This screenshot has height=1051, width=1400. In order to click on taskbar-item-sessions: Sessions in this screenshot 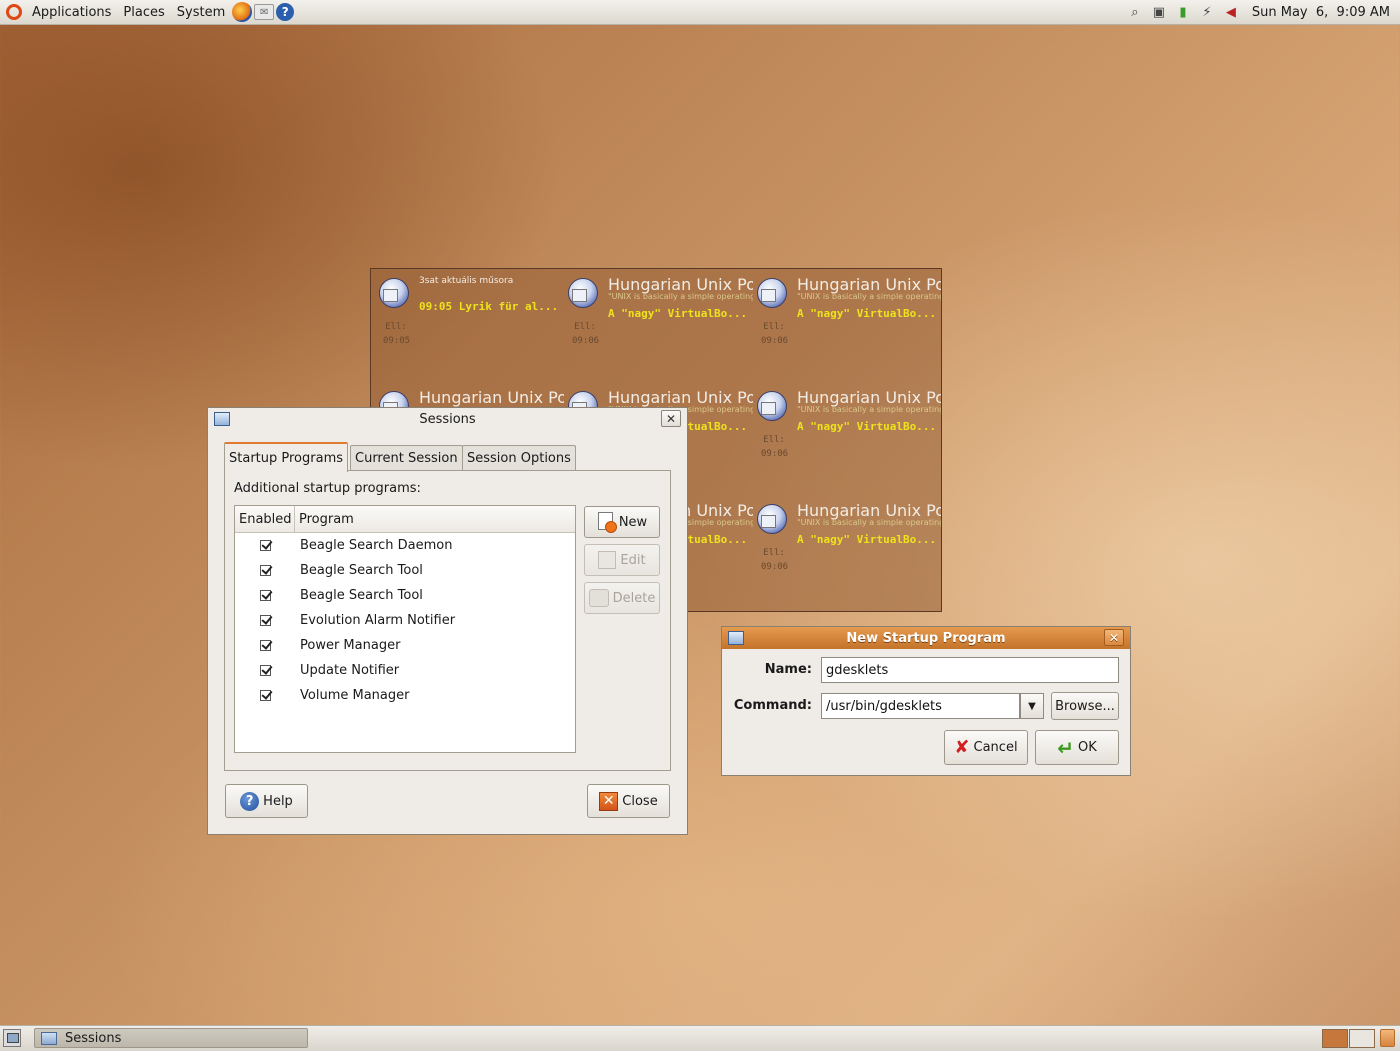, I will do `click(171, 1038)`.